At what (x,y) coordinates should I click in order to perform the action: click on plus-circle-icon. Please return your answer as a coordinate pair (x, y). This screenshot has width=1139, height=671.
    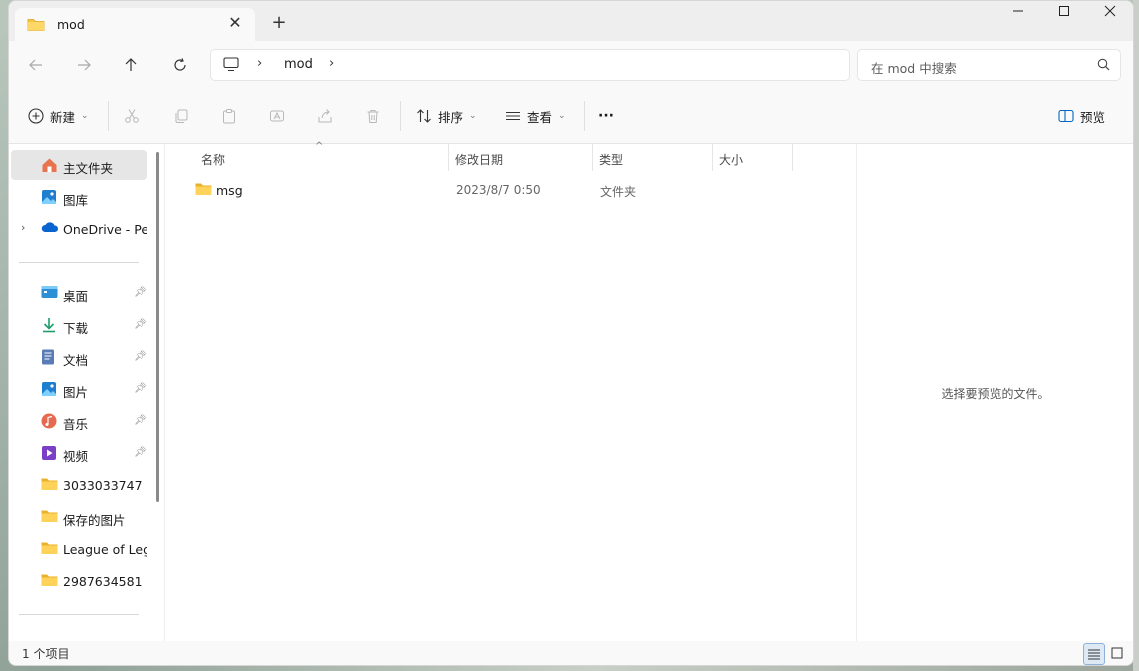
    Looking at the image, I should click on (36, 116).